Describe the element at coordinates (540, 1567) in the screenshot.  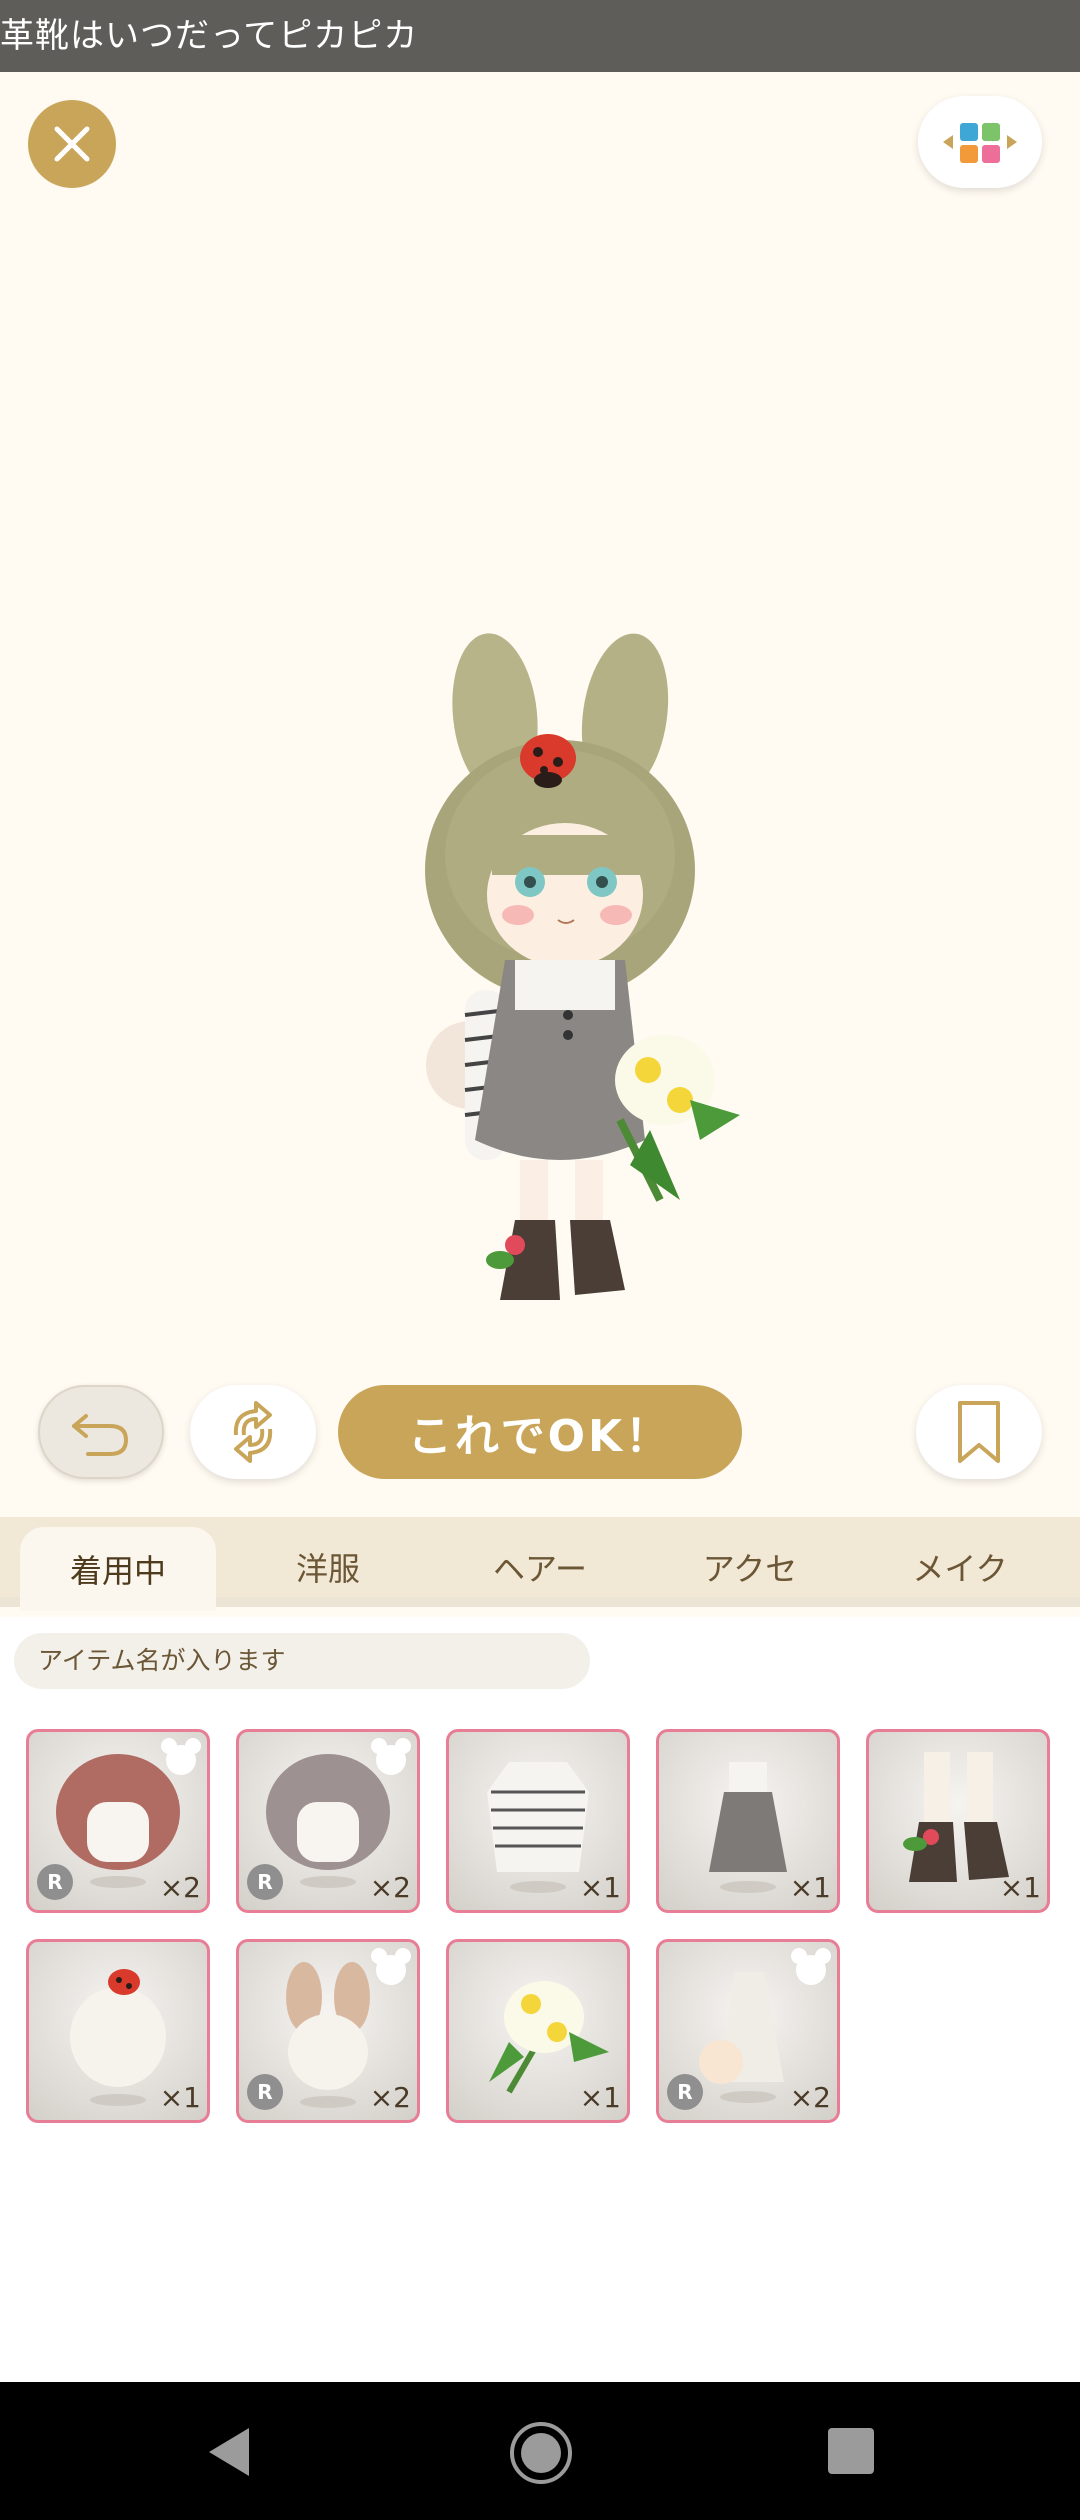
I see `tab-hair: ヘアー` at that location.